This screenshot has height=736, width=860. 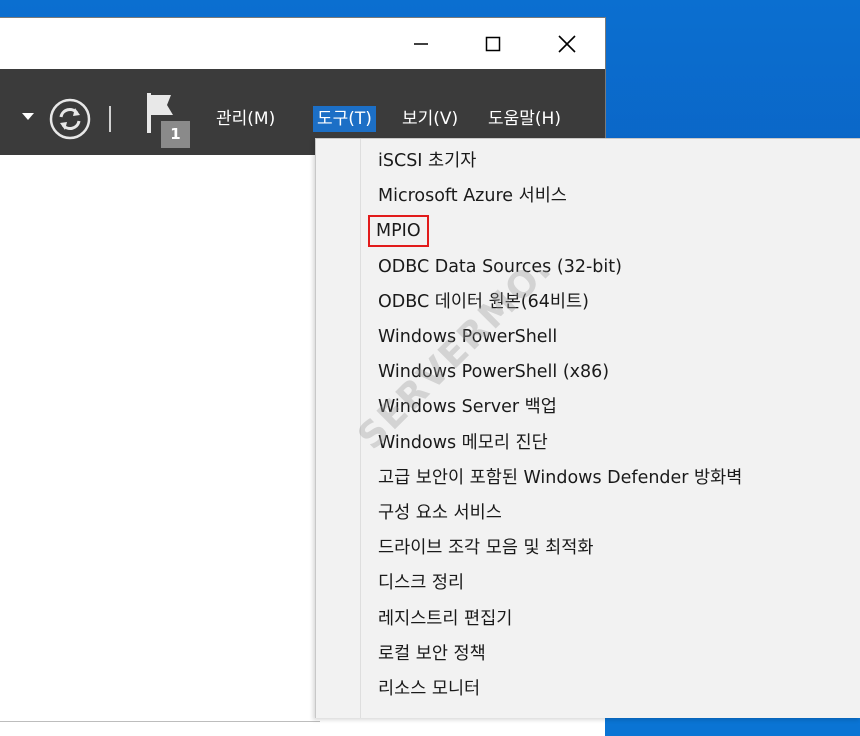 I want to click on minimize-button, so click(x=421, y=43).